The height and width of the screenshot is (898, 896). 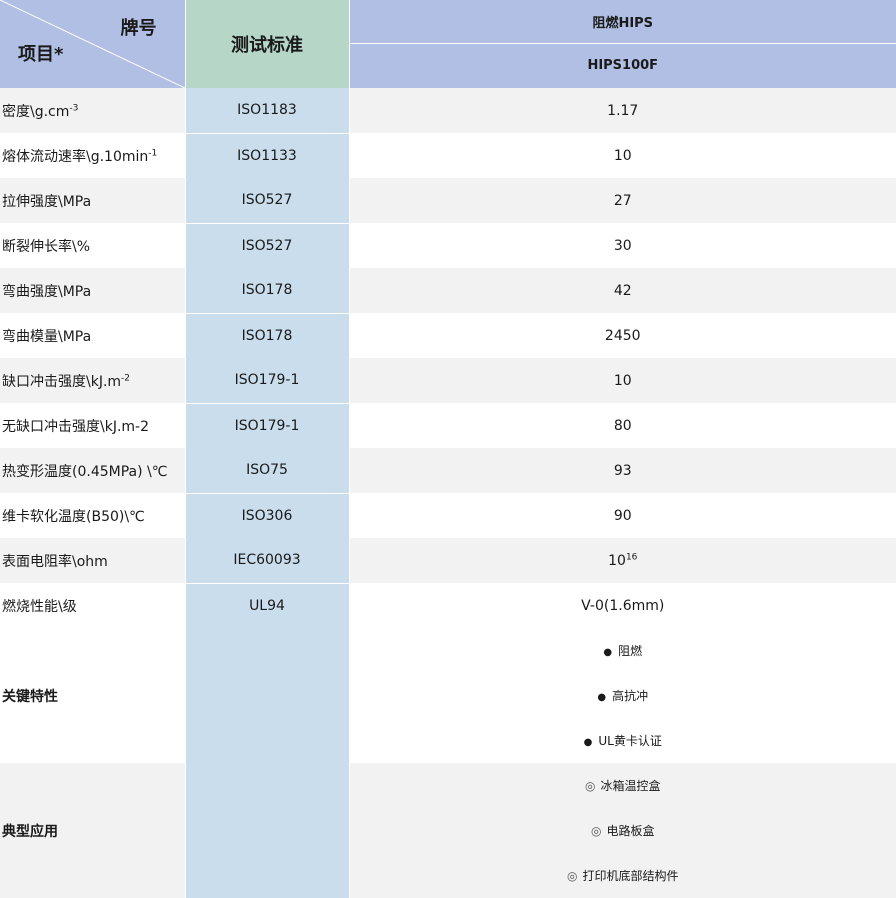 What do you see at coordinates (267, 470) in the screenshot?
I see `test-standard: ISO75` at bounding box center [267, 470].